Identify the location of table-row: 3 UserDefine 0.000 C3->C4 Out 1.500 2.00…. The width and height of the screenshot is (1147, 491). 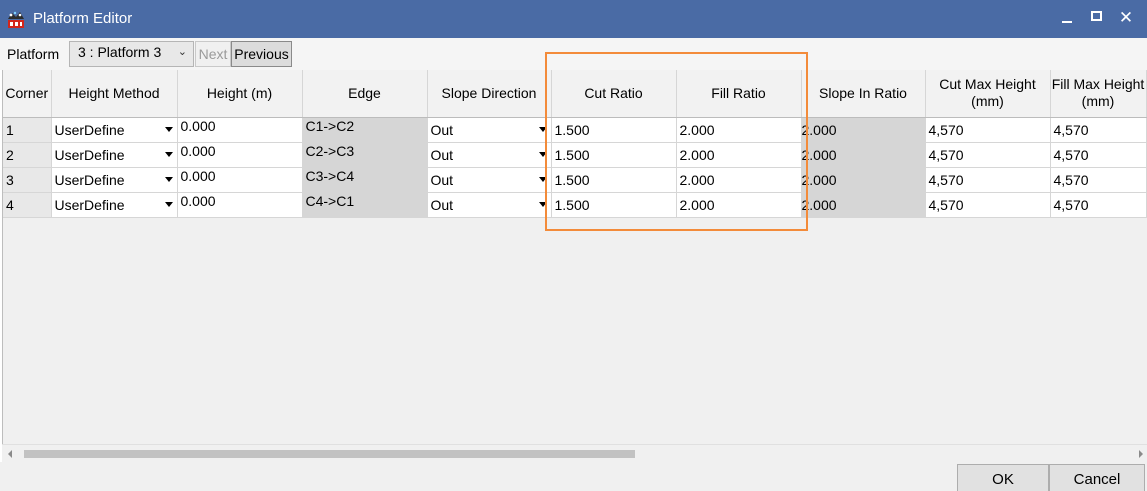
(575, 180).